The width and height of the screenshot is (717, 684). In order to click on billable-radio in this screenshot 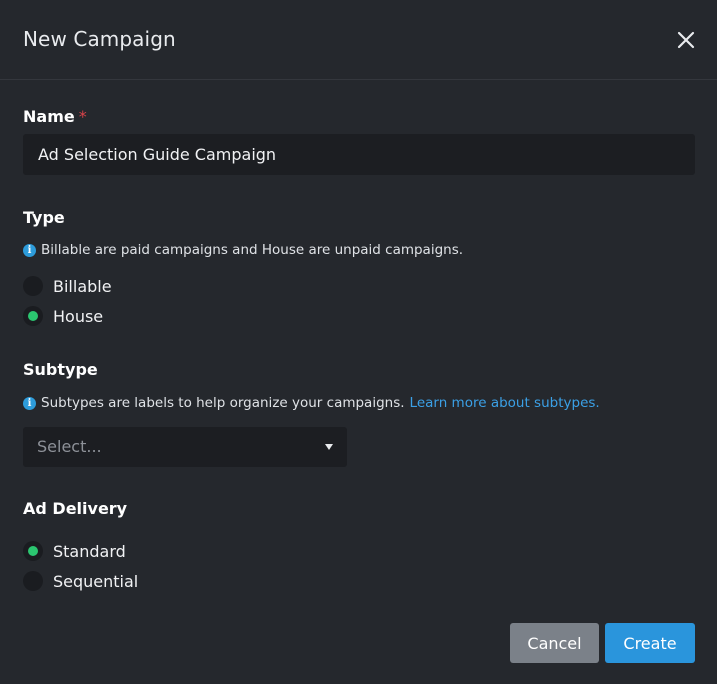, I will do `click(33, 286)`.